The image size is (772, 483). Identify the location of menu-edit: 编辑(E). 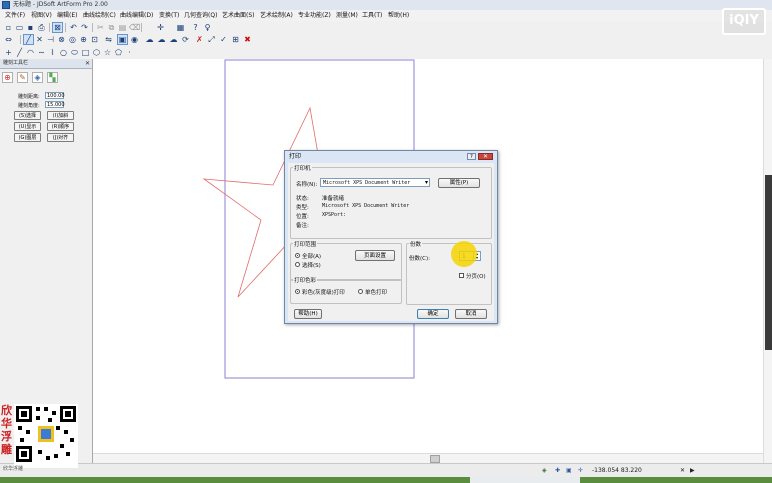
(67, 15).